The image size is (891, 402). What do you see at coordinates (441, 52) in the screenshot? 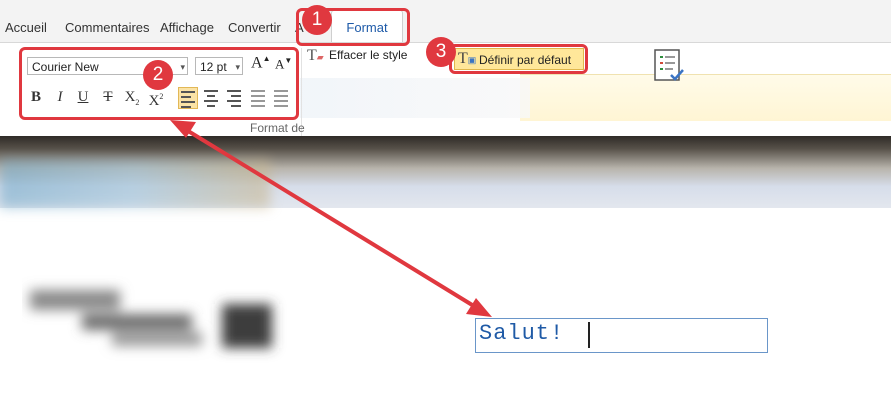
I see `step-badge-3: 3` at bounding box center [441, 52].